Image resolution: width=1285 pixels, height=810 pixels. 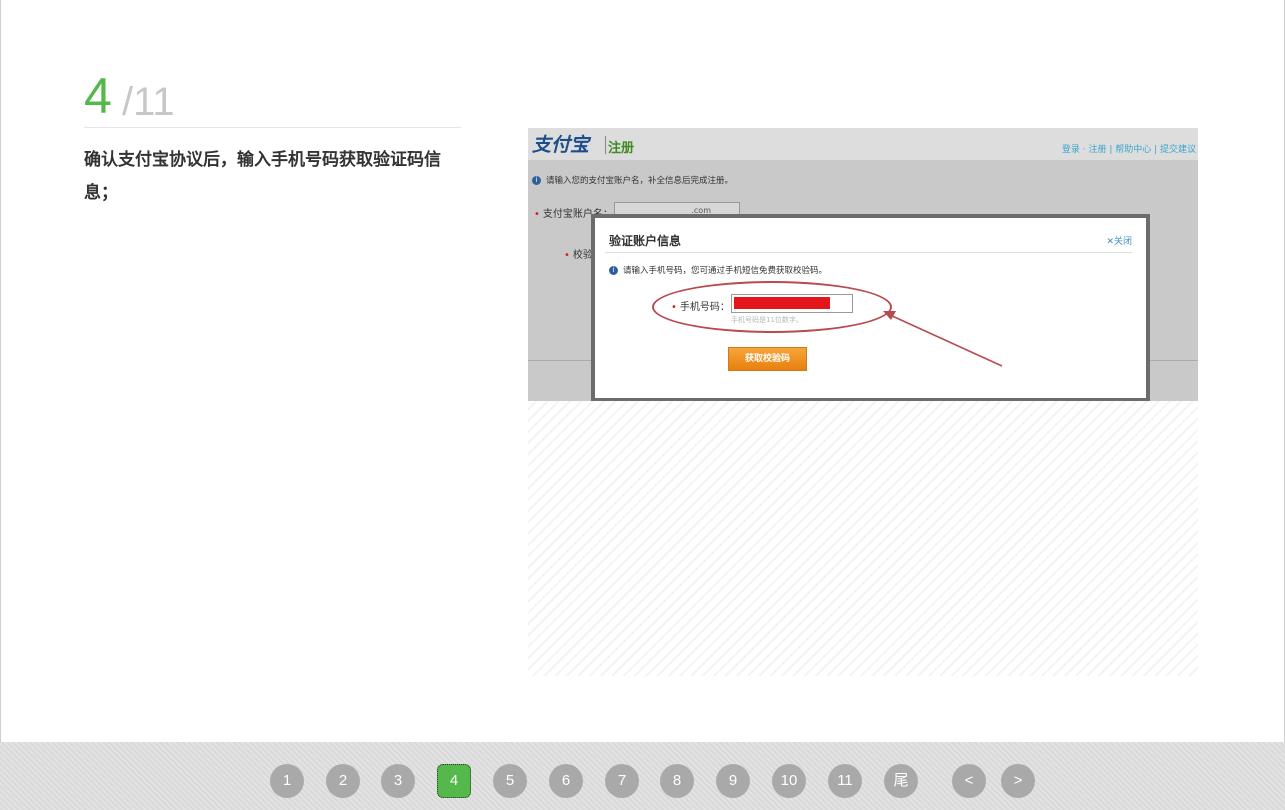 I want to click on step-header: 4 /11, so click(x=272, y=99).